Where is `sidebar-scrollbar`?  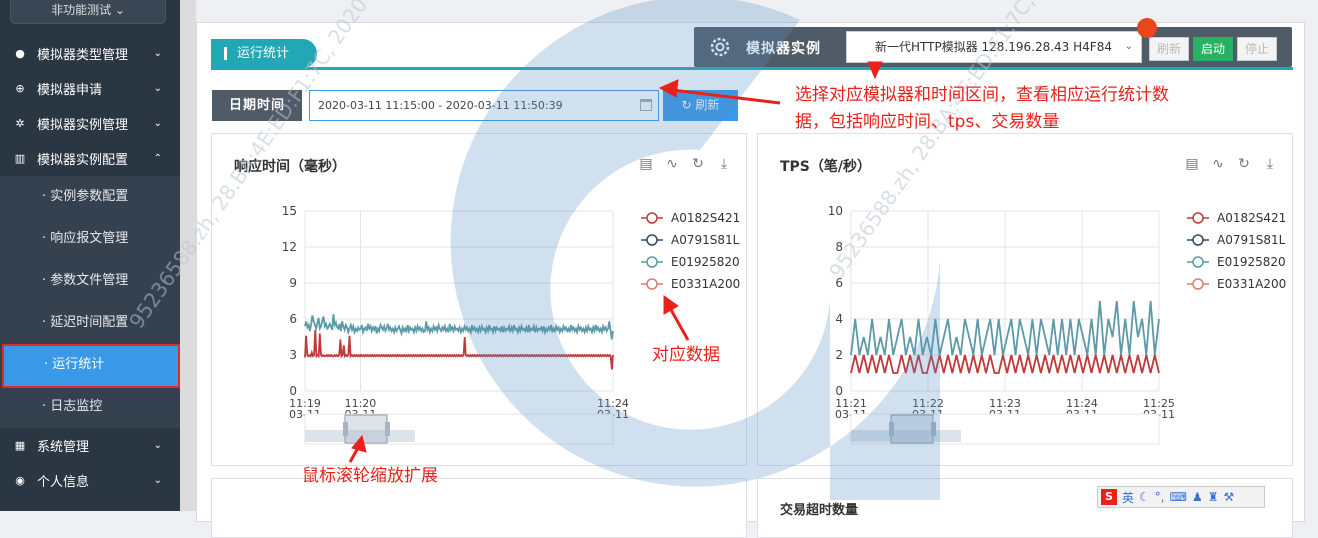 sidebar-scrollbar is located at coordinates (188, 255).